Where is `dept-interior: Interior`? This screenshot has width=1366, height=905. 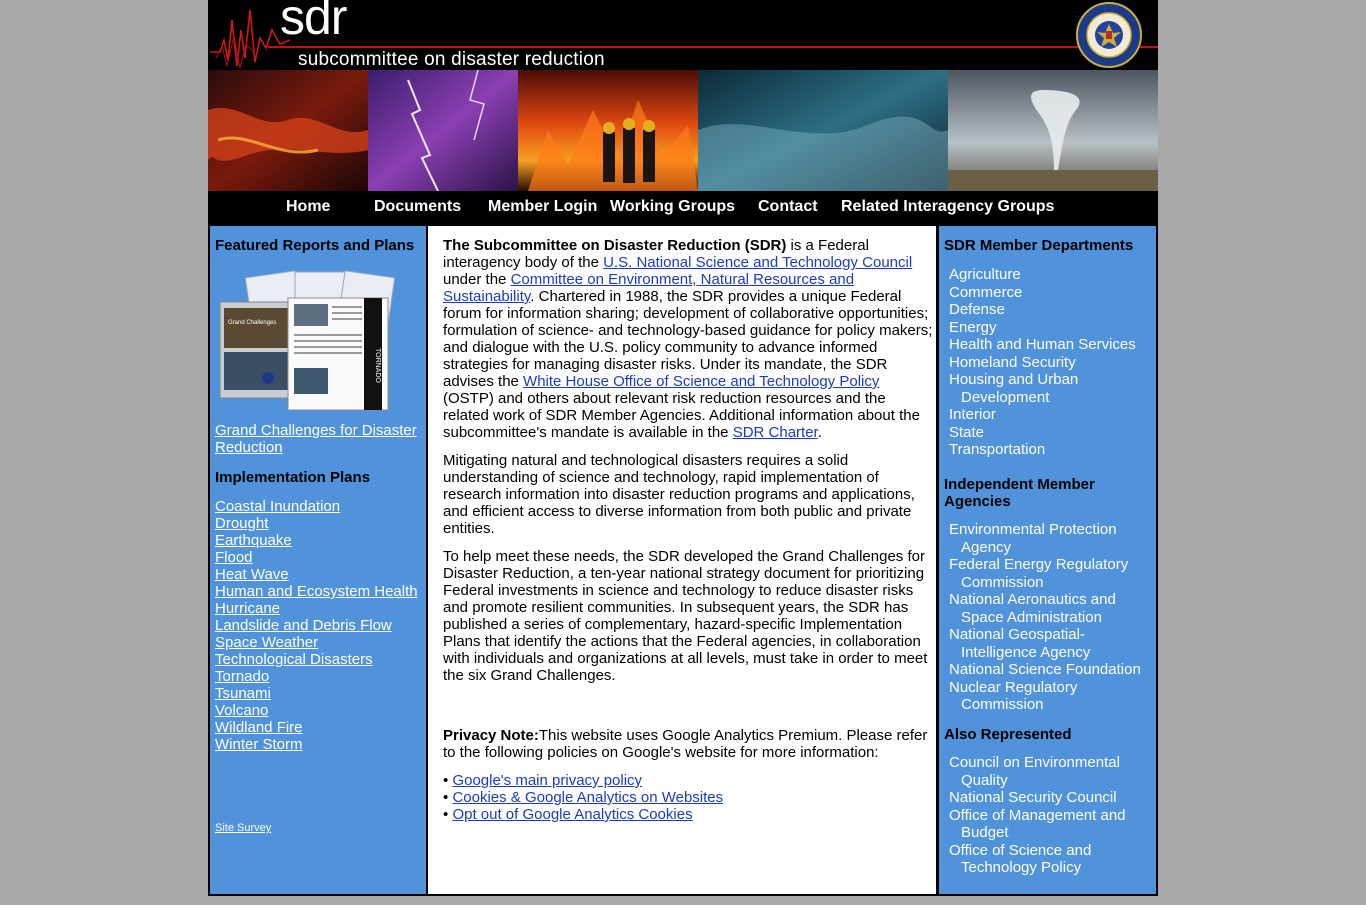
dept-interior: Interior is located at coordinates (1046, 415).